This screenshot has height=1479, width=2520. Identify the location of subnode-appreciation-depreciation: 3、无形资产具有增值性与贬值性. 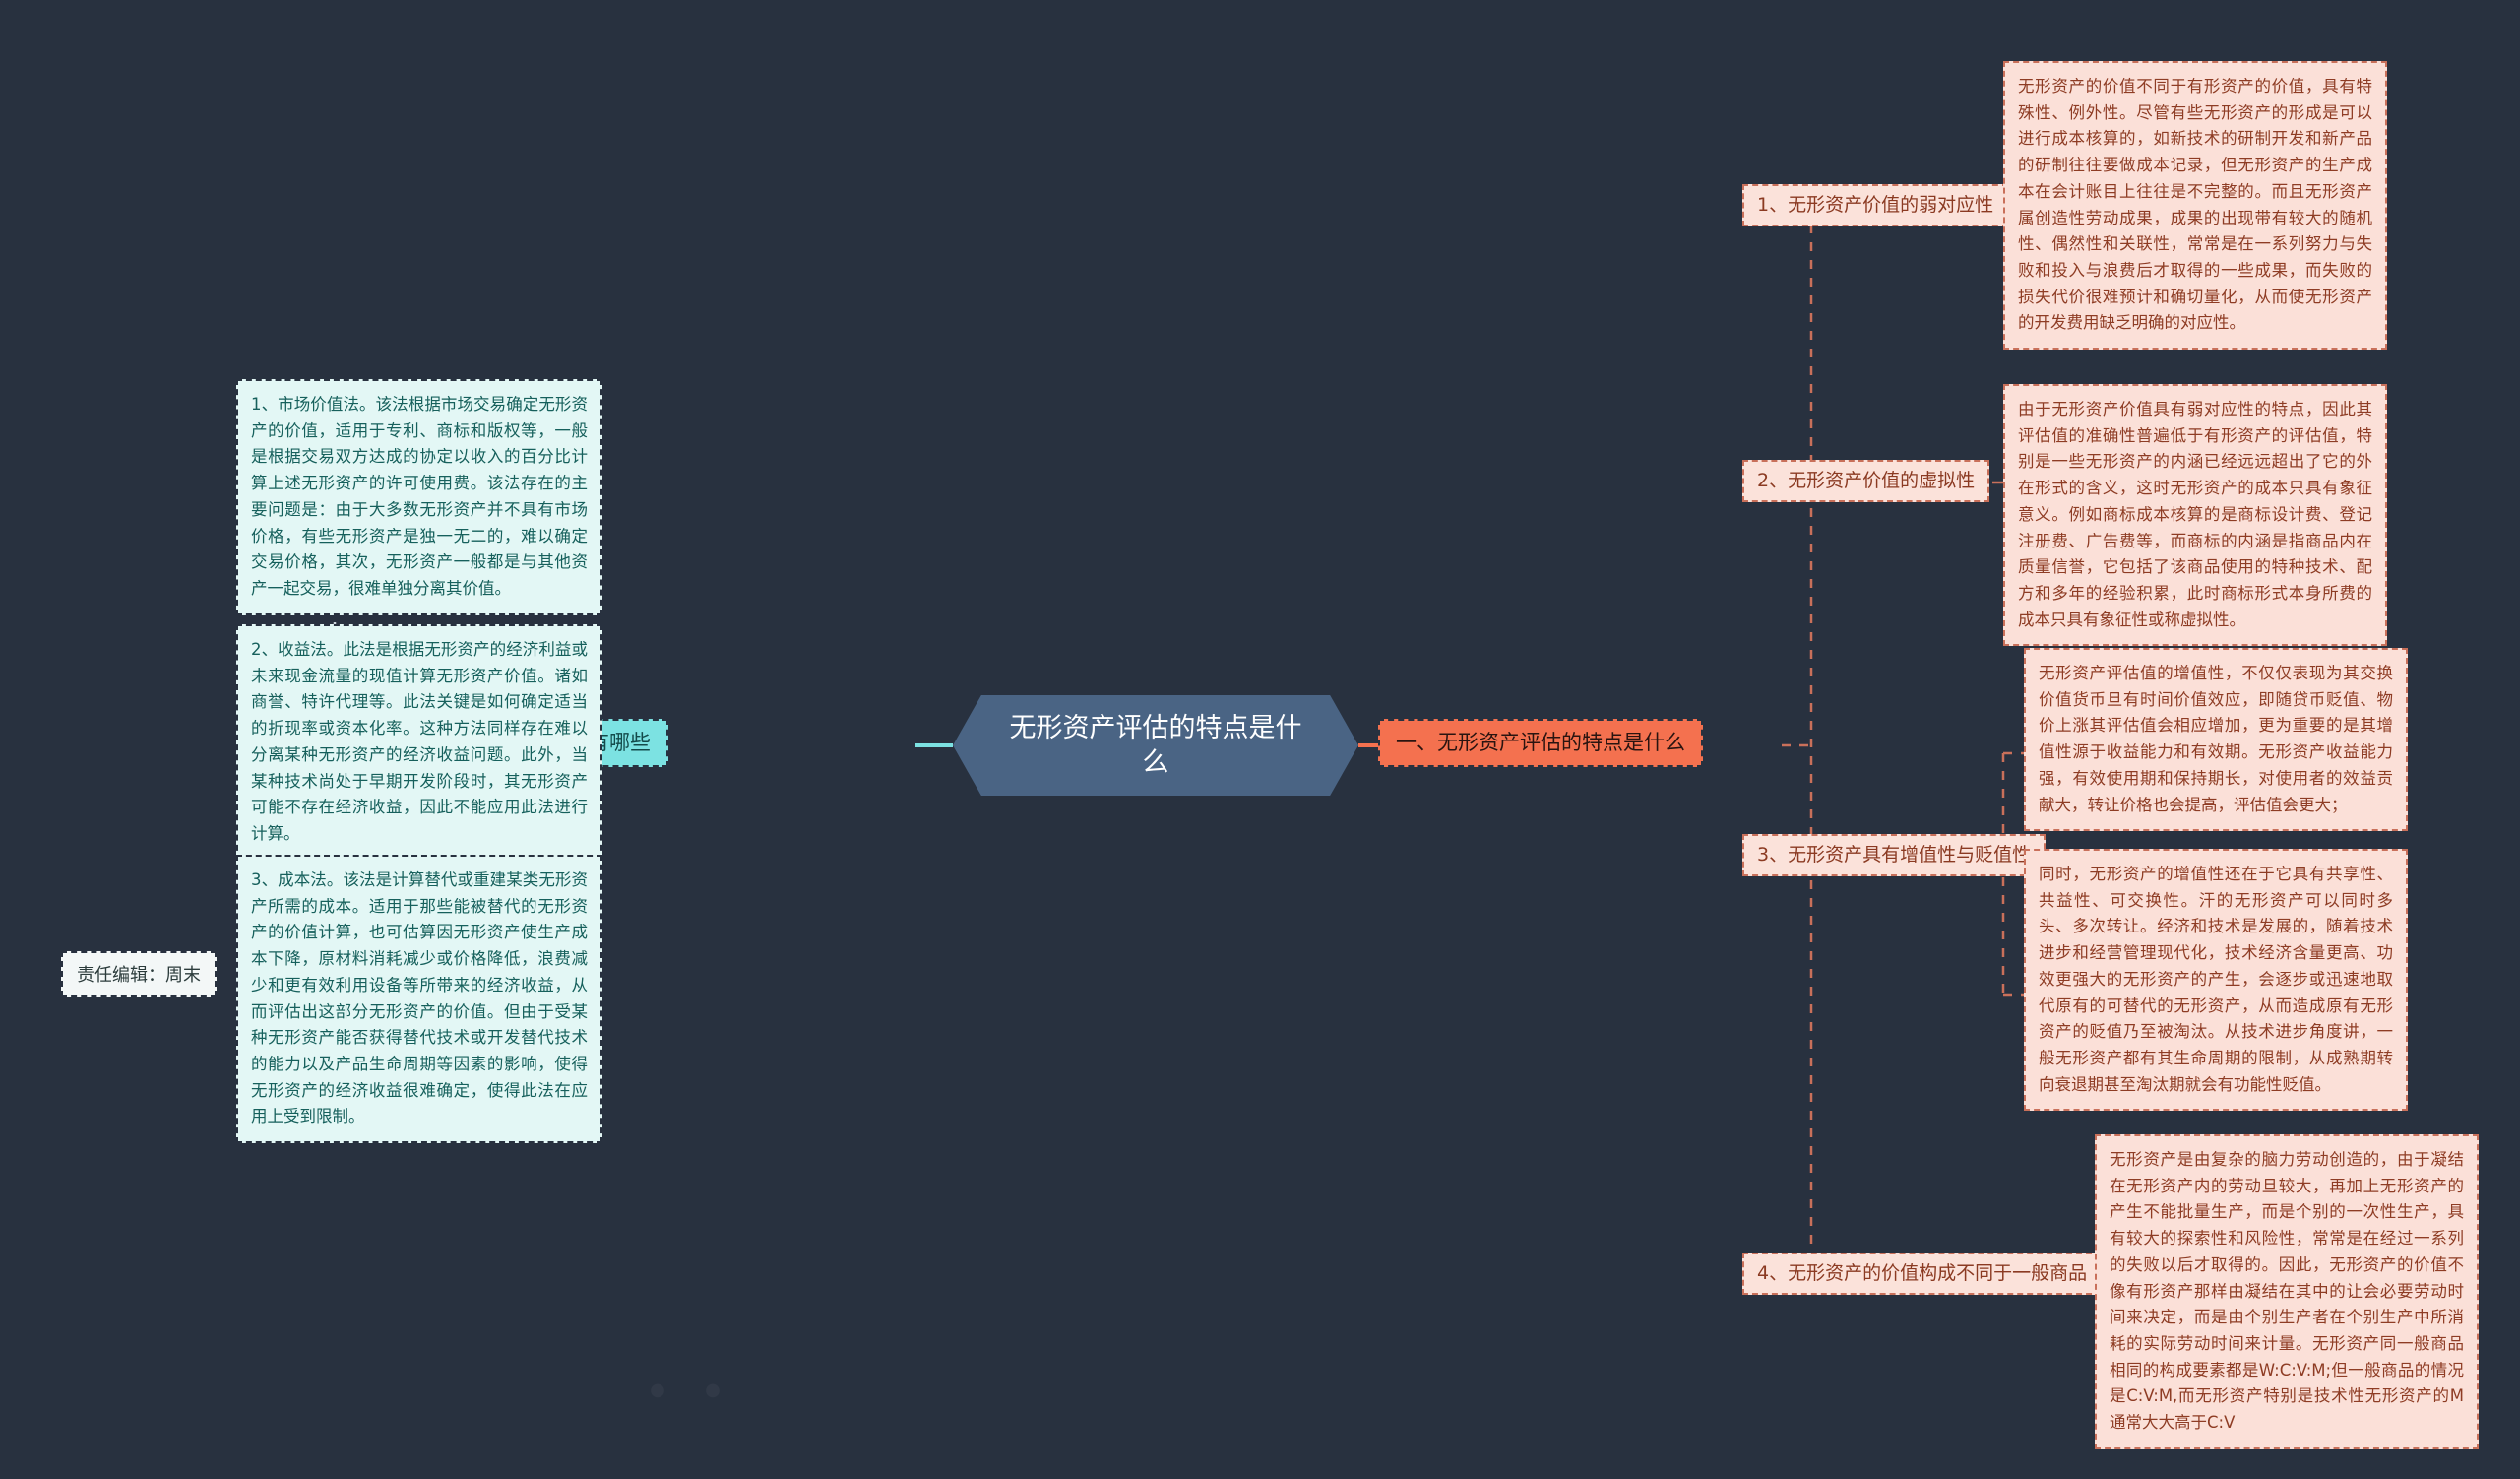
(1894, 855).